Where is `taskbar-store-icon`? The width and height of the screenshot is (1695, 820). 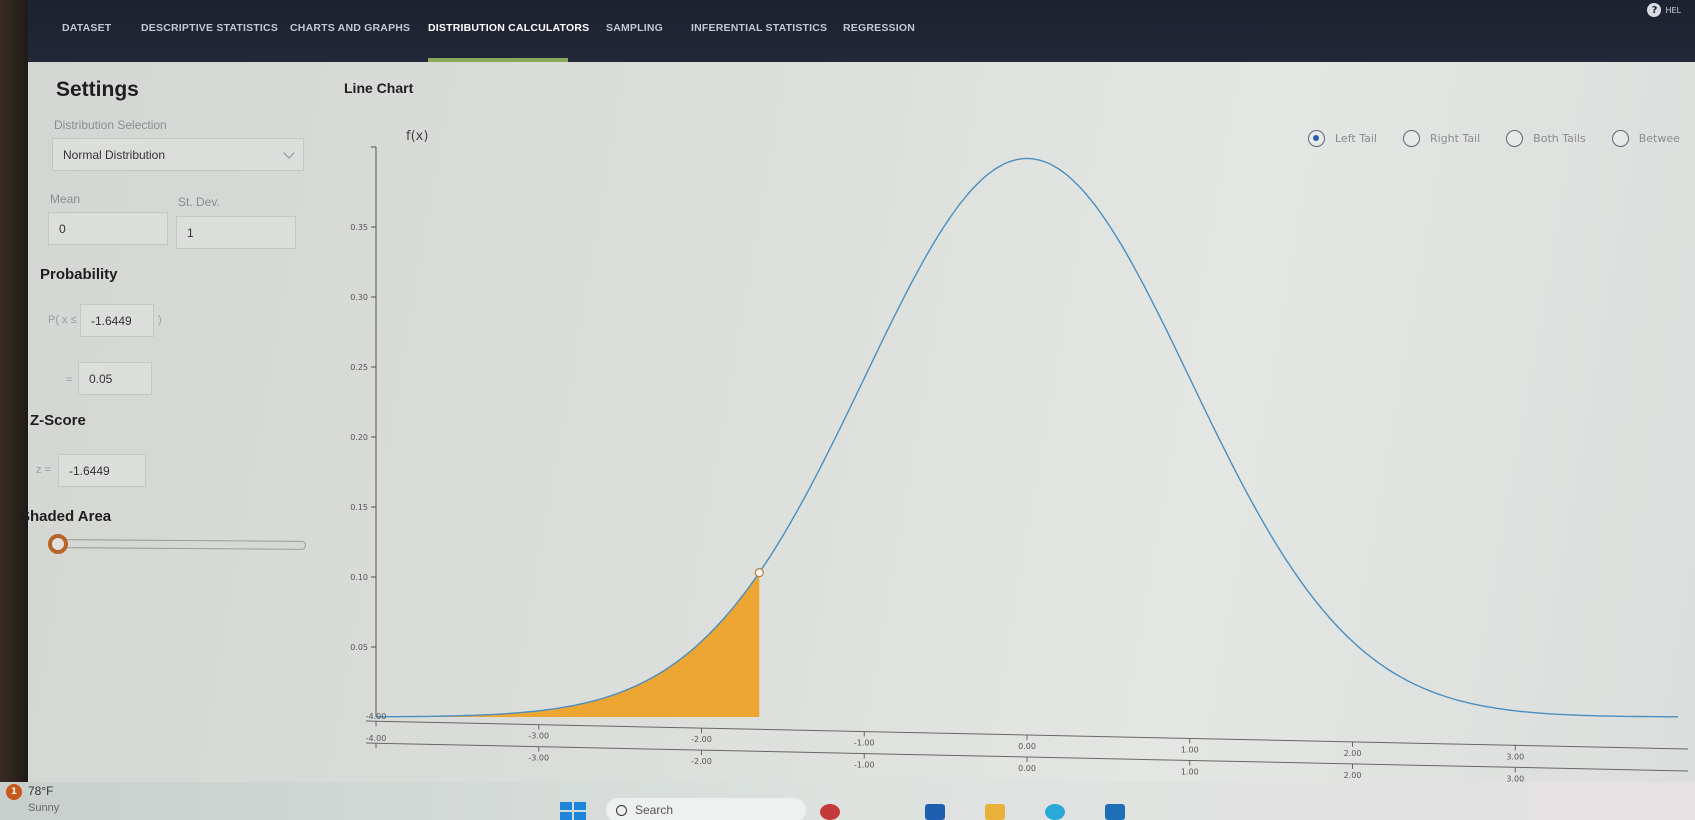 taskbar-store-icon is located at coordinates (935, 812).